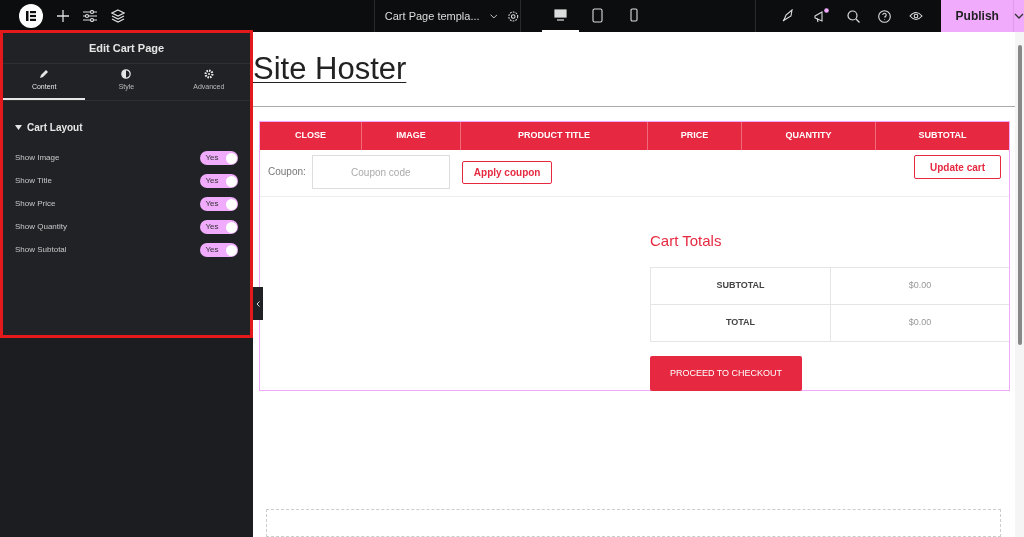 The width and height of the screenshot is (1024, 537). What do you see at coordinates (942, 136) in the screenshot?
I see `column-header: SUBTOTAL` at bounding box center [942, 136].